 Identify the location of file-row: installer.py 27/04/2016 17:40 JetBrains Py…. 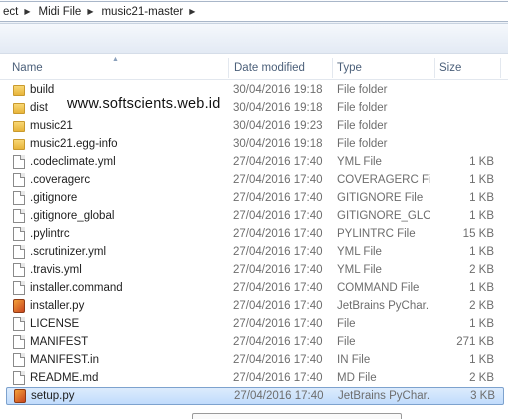
(254, 306).